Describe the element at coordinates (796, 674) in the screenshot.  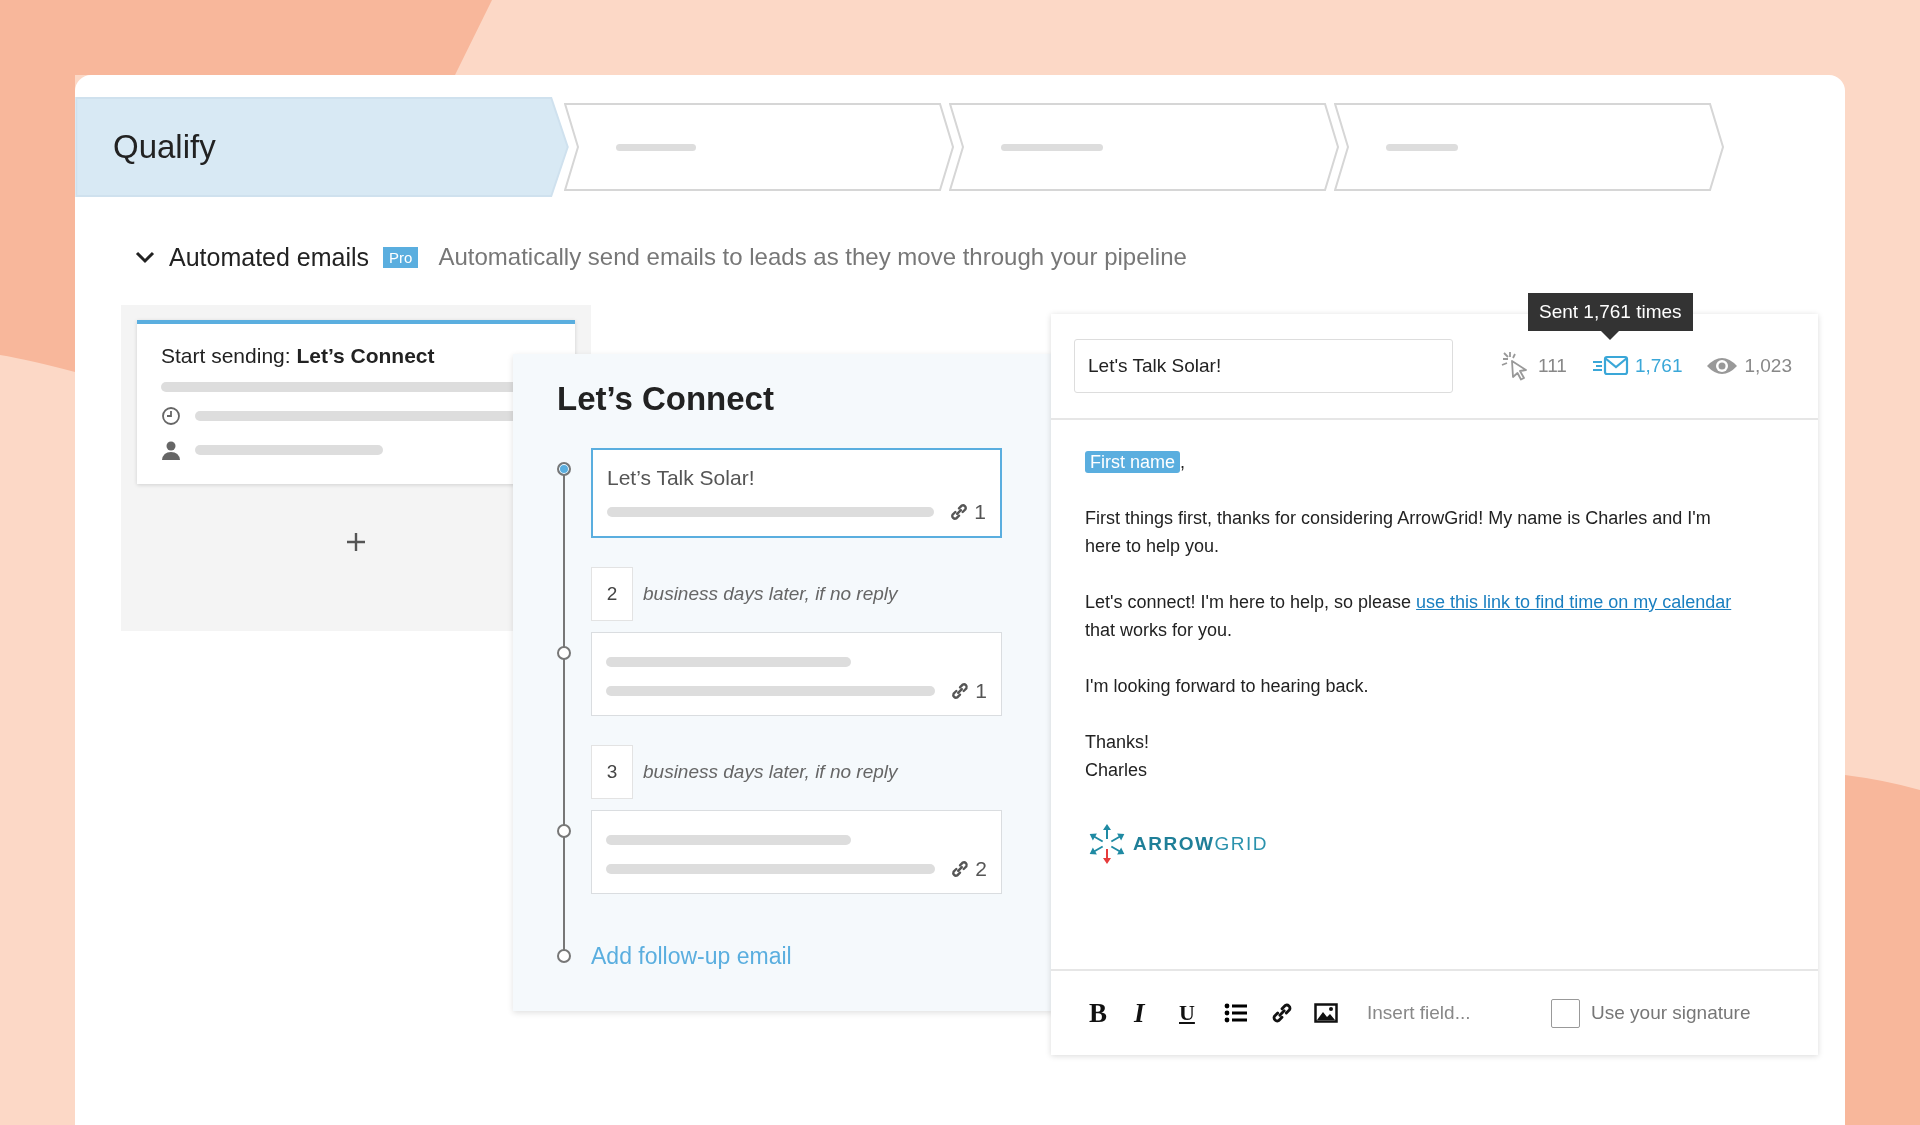
I see `email-step-card: 1` at that location.